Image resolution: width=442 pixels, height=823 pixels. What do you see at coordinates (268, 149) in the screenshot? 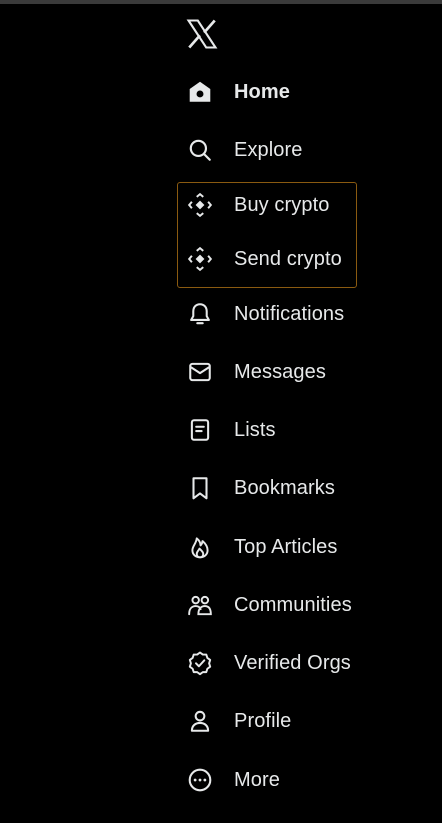
I see `nav-explore-label: Explore` at bounding box center [268, 149].